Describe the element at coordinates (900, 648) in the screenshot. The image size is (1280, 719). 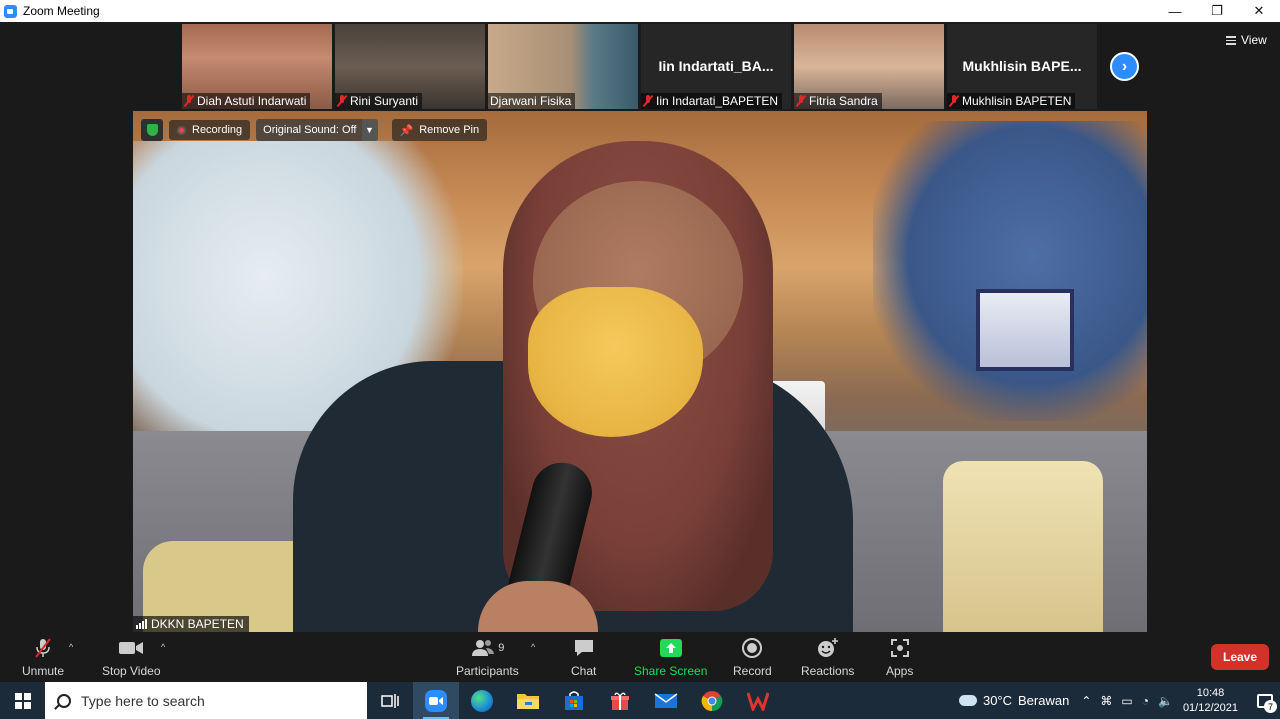
I see `apps-icon` at that location.